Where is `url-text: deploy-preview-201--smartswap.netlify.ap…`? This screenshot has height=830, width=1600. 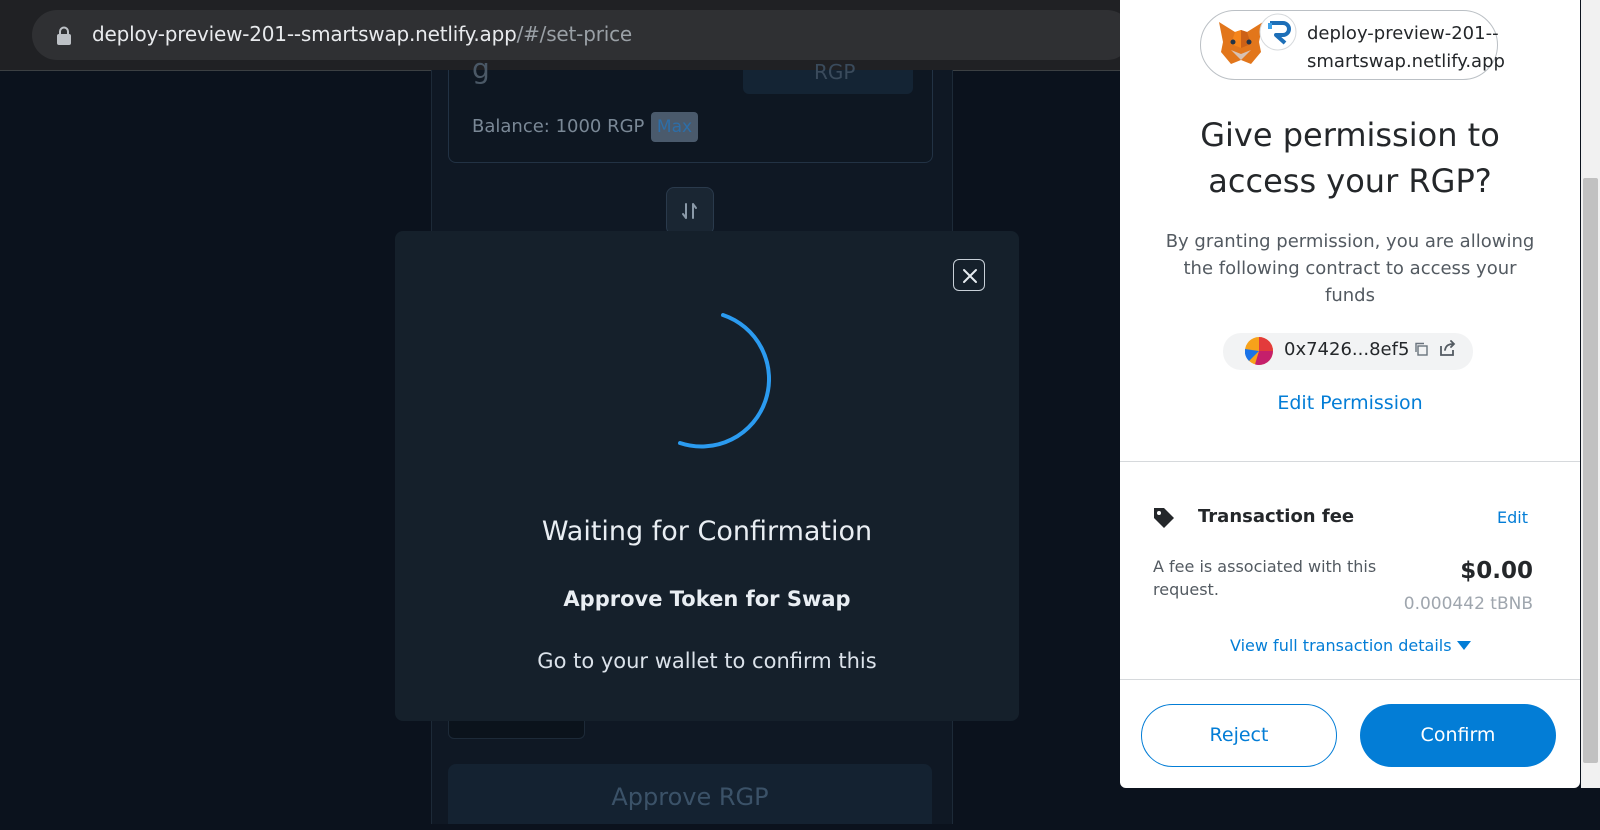
url-text: deploy-preview-201--smartswap.netlify.ap… is located at coordinates (362, 34).